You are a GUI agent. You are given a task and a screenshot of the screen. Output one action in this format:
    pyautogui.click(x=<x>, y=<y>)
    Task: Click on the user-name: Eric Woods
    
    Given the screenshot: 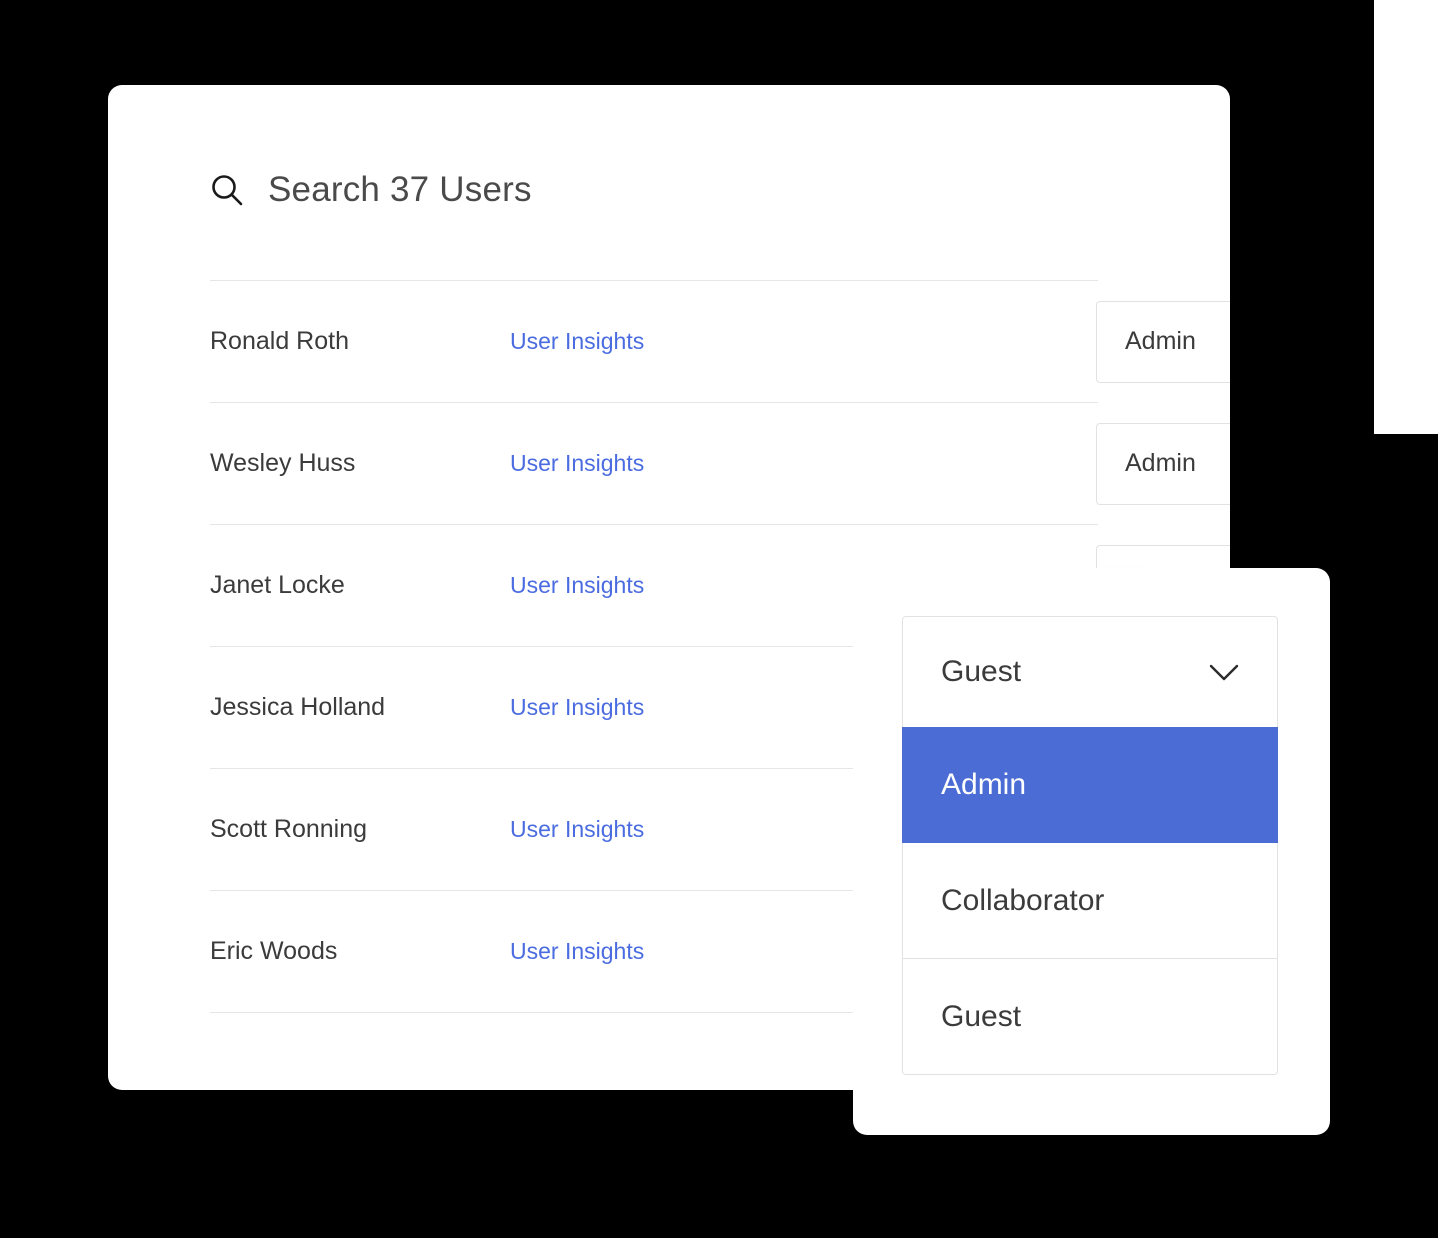 What is the action you would take?
    pyautogui.click(x=274, y=951)
    